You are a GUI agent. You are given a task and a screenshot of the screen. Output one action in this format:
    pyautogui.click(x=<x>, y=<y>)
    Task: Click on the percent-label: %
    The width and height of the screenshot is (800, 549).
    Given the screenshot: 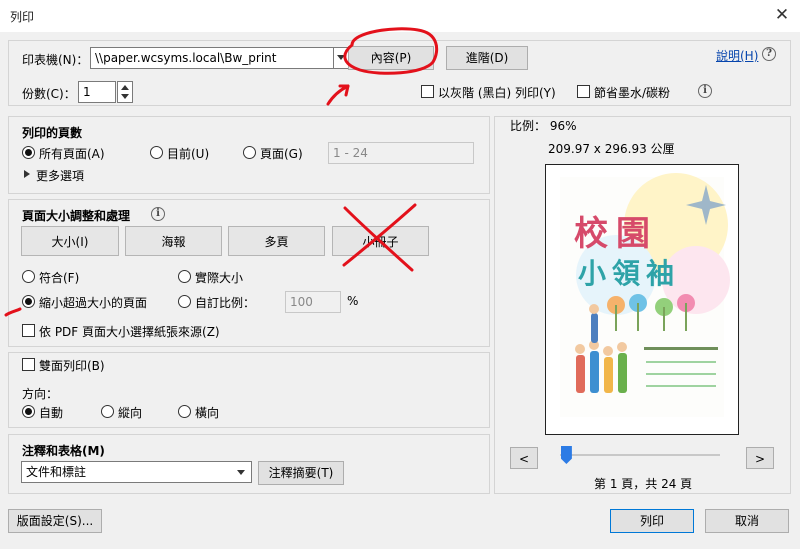 What is the action you would take?
    pyautogui.click(x=353, y=301)
    